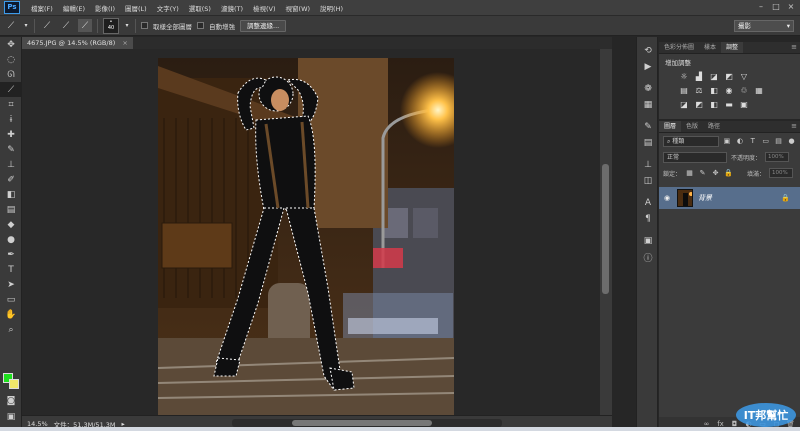 The image size is (800, 431). What do you see at coordinates (11, 164) in the screenshot?
I see `clone-stamp-tool-icon: ⊥` at bounding box center [11, 164].